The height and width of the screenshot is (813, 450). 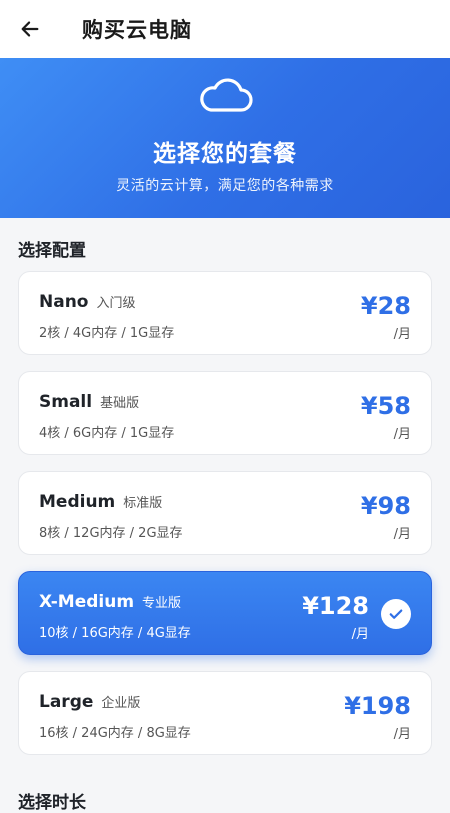 I want to click on plan-price: ¥128, so click(x=335, y=606).